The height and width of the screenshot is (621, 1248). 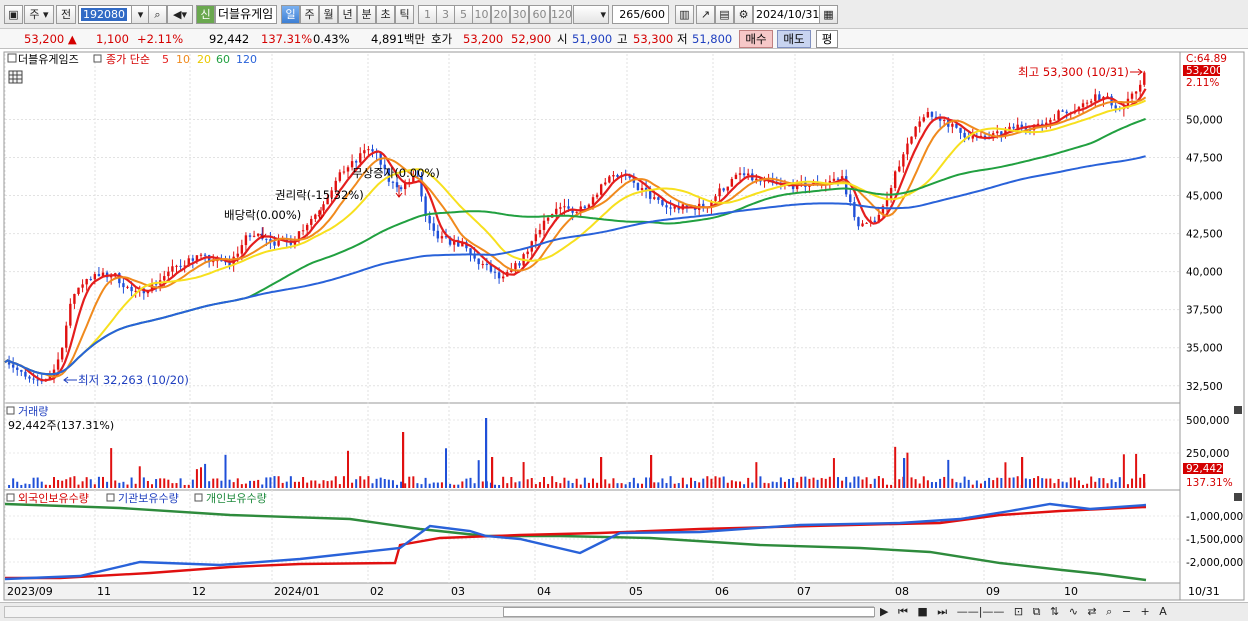 What do you see at coordinates (483, 39) in the screenshot?
I see `ask-price: 53,200` at bounding box center [483, 39].